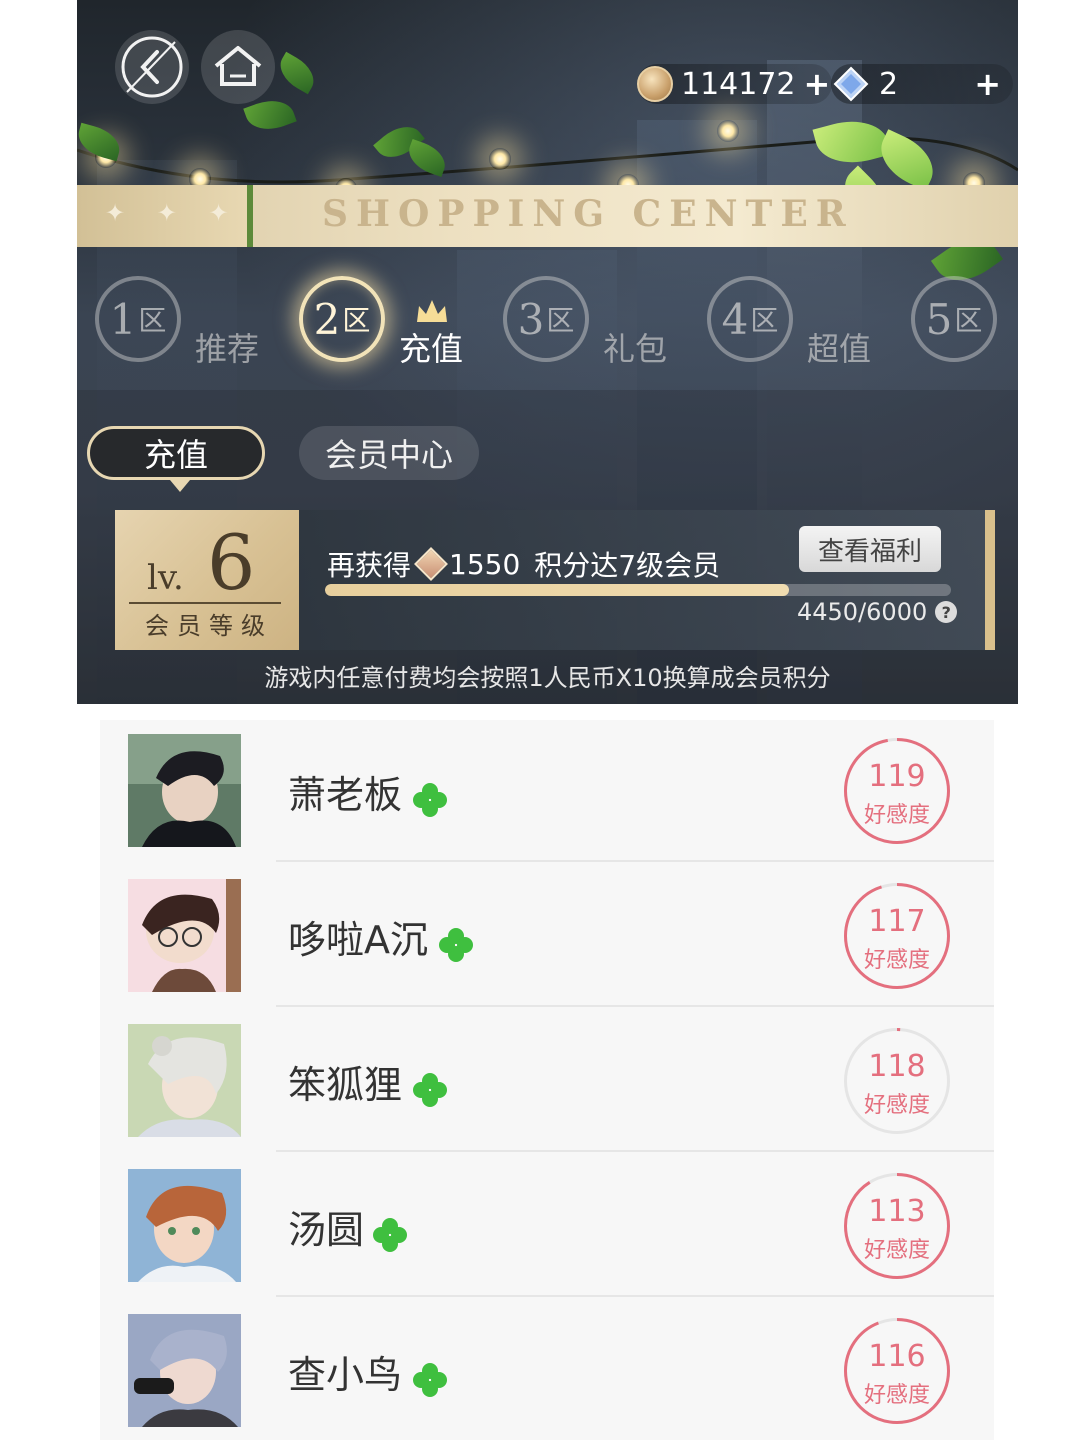  Describe the element at coordinates (817, 84) in the screenshot. I see `add-coins-button: +` at that location.